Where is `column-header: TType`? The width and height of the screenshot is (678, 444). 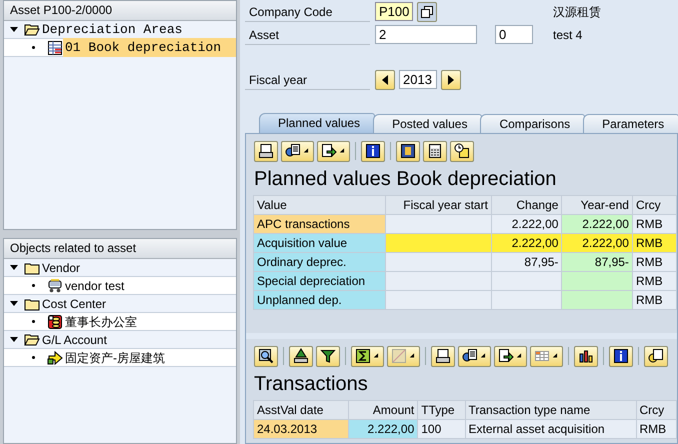
column-header: TType is located at coordinates (441, 410).